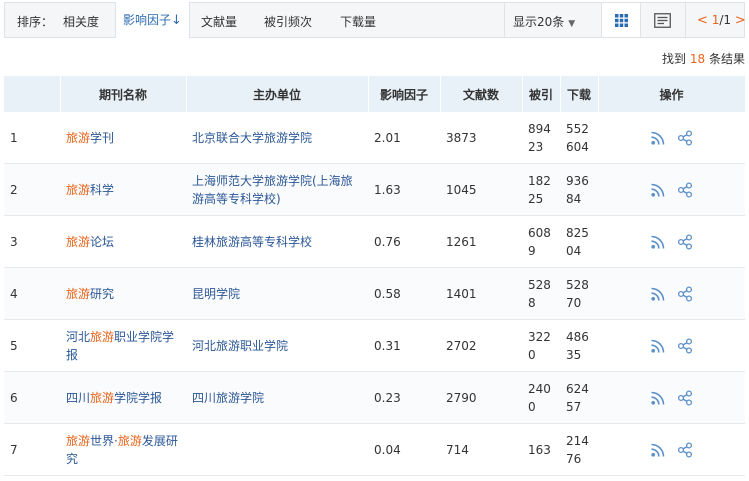 This screenshot has width=749, height=481. What do you see at coordinates (102, 293) in the screenshot?
I see `journal-name-text: 研究` at bounding box center [102, 293].